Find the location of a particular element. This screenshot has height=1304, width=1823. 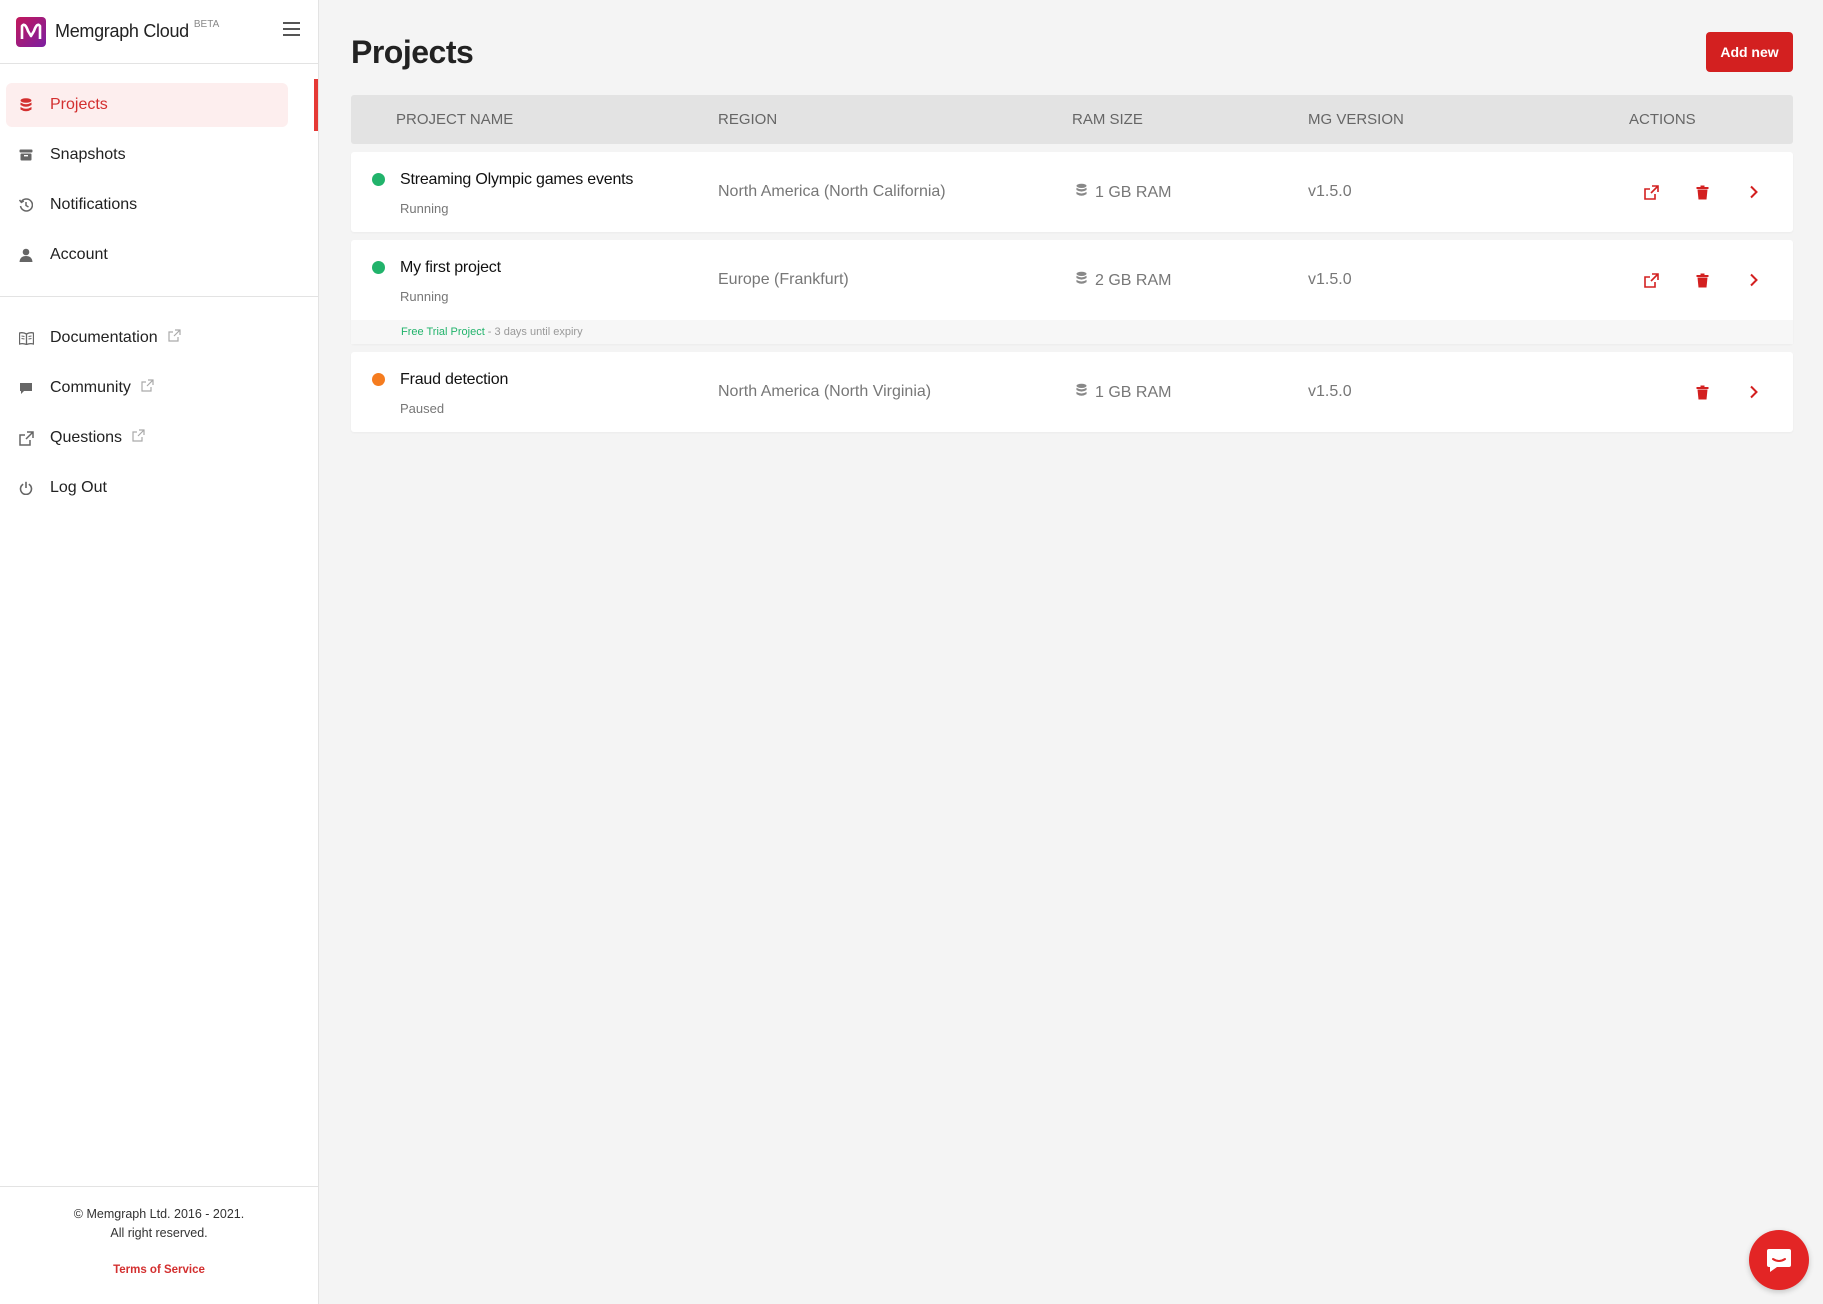

sidebar-item-notifications: Notifications is located at coordinates (159, 205).